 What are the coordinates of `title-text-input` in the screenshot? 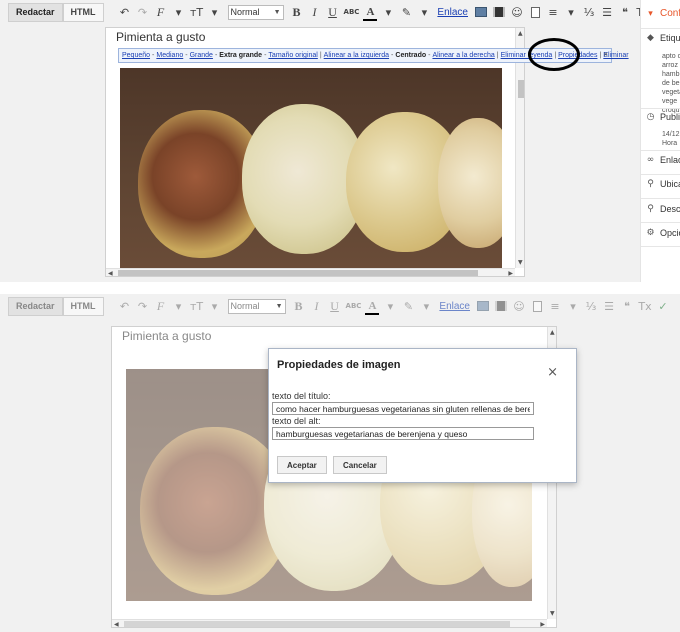 It's located at (403, 408).